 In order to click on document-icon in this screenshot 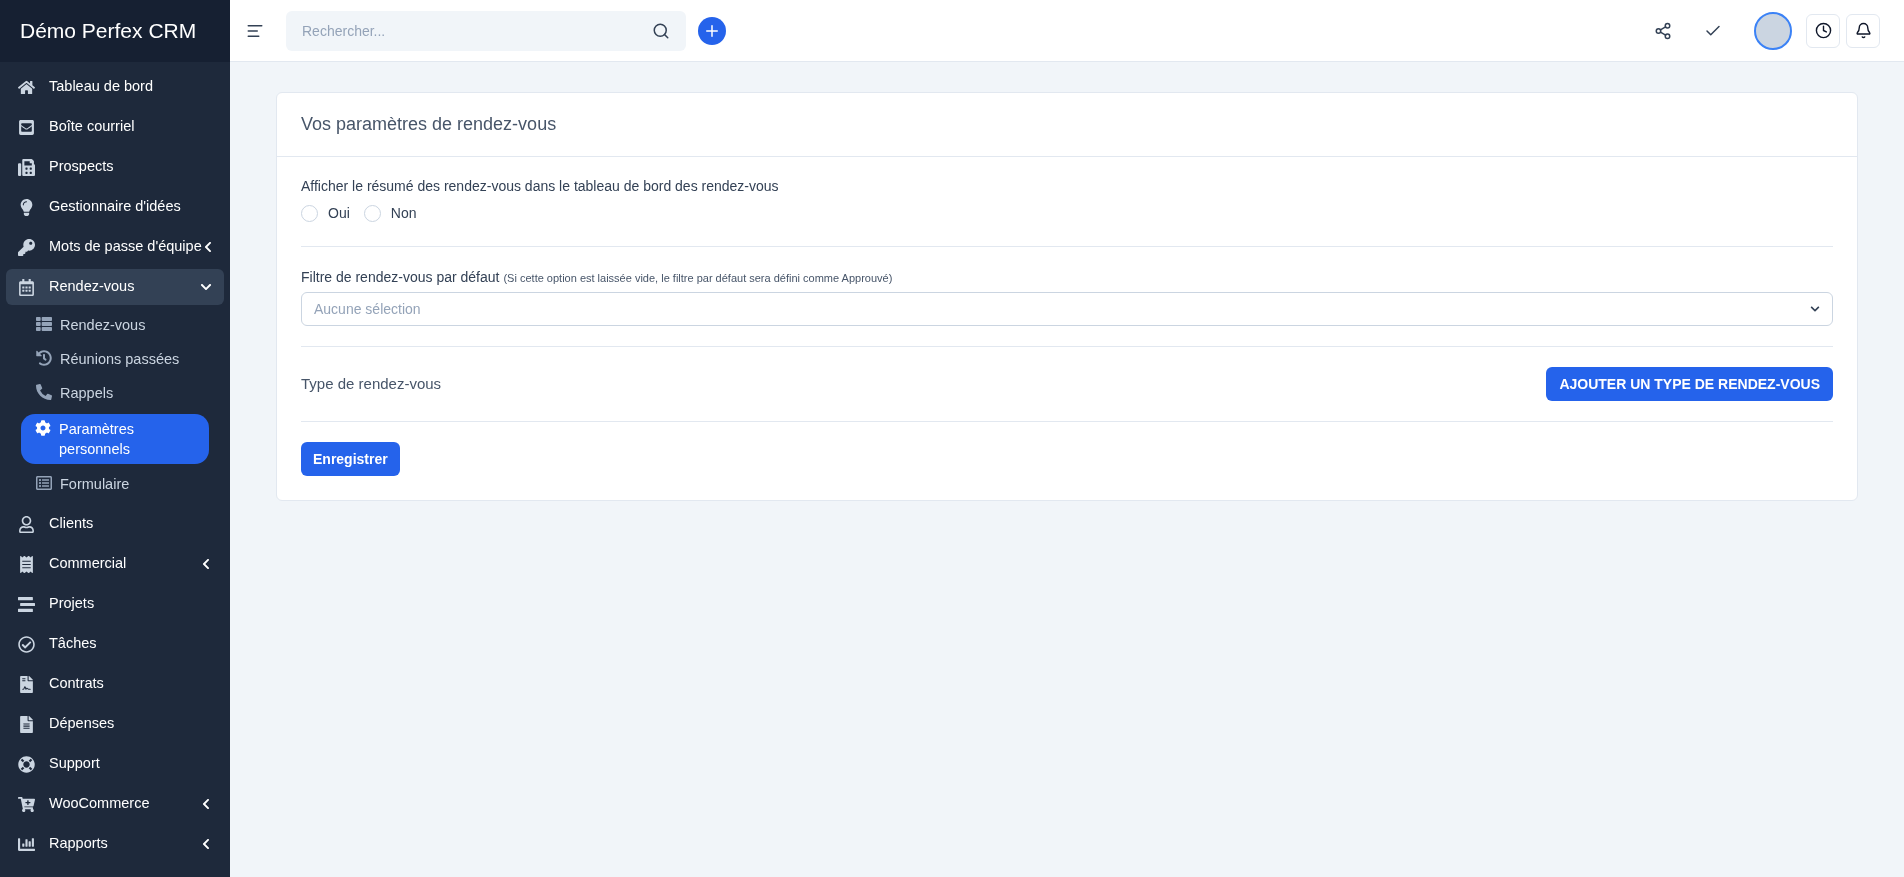, I will do `click(26, 724)`.